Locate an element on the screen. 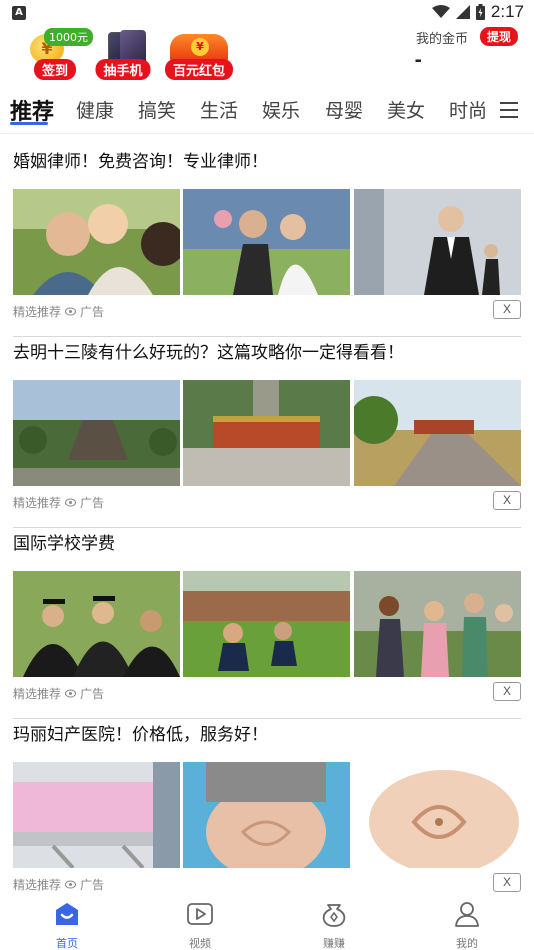 This screenshot has width=534, height=950. nav-profile: 我的 is located at coordinates (467, 925).